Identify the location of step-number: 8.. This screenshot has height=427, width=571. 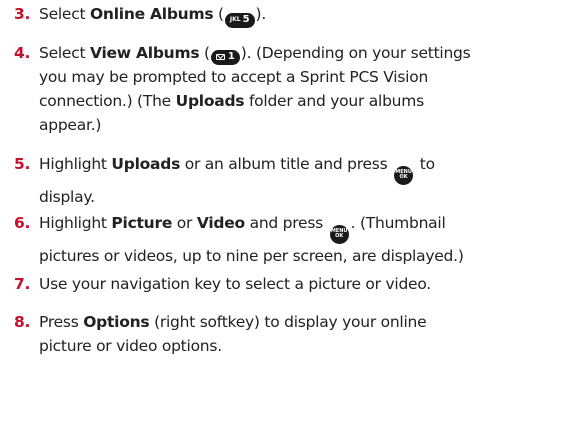
(22, 322).